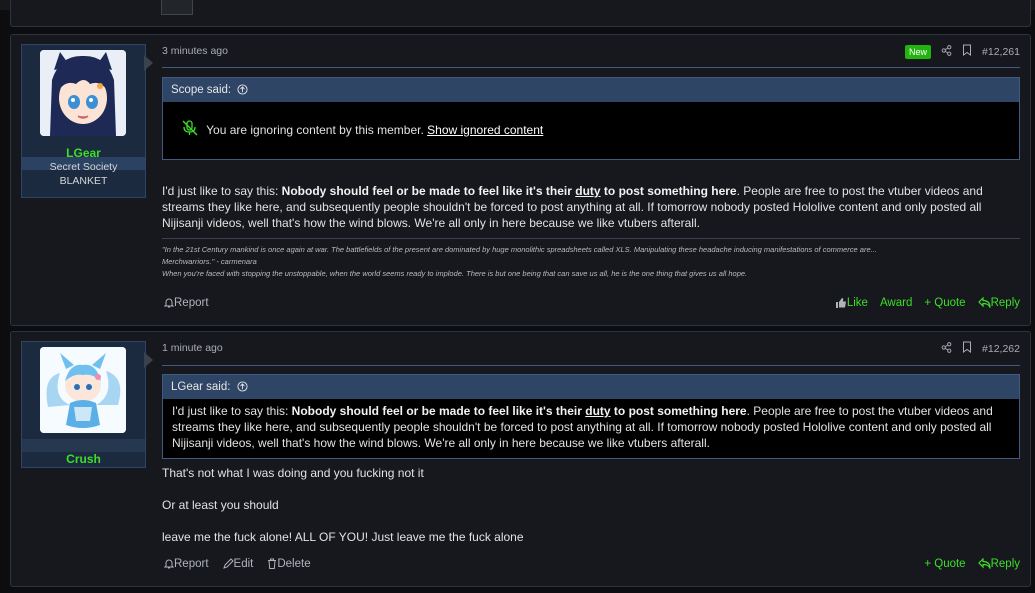 This screenshot has height=593, width=1035. I want to click on thumbs-up-icon, so click(841, 304).